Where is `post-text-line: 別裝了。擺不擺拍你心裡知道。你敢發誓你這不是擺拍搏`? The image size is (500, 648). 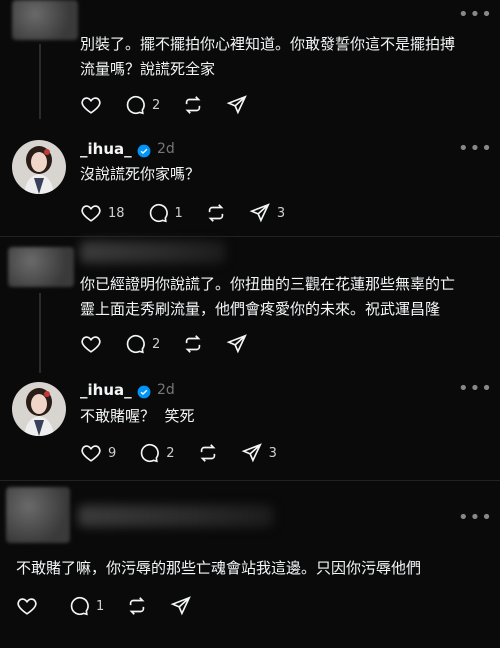 post-text-line: 別裝了。擺不擺拍你心裡知道。你敢發誓你這不是擺拍搏 is located at coordinates (268, 44).